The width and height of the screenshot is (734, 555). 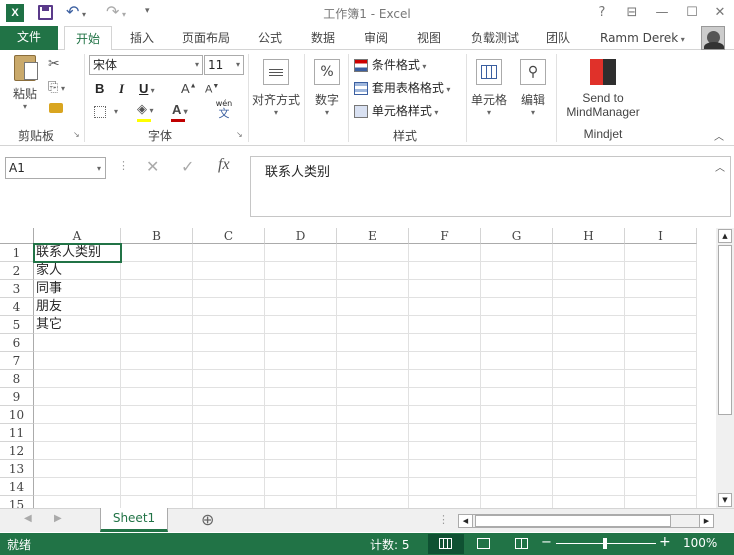 What do you see at coordinates (77, 433) in the screenshot?
I see `cell-a11` at bounding box center [77, 433].